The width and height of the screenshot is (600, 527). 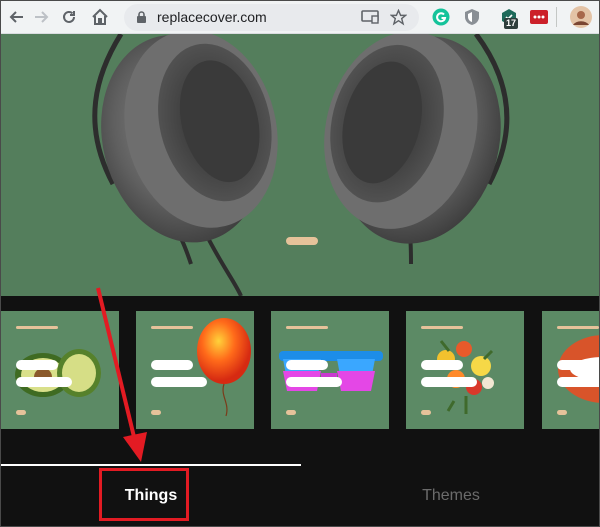 What do you see at coordinates (271, 17) in the screenshot?
I see `address-bar: replacecover.com` at bounding box center [271, 17].